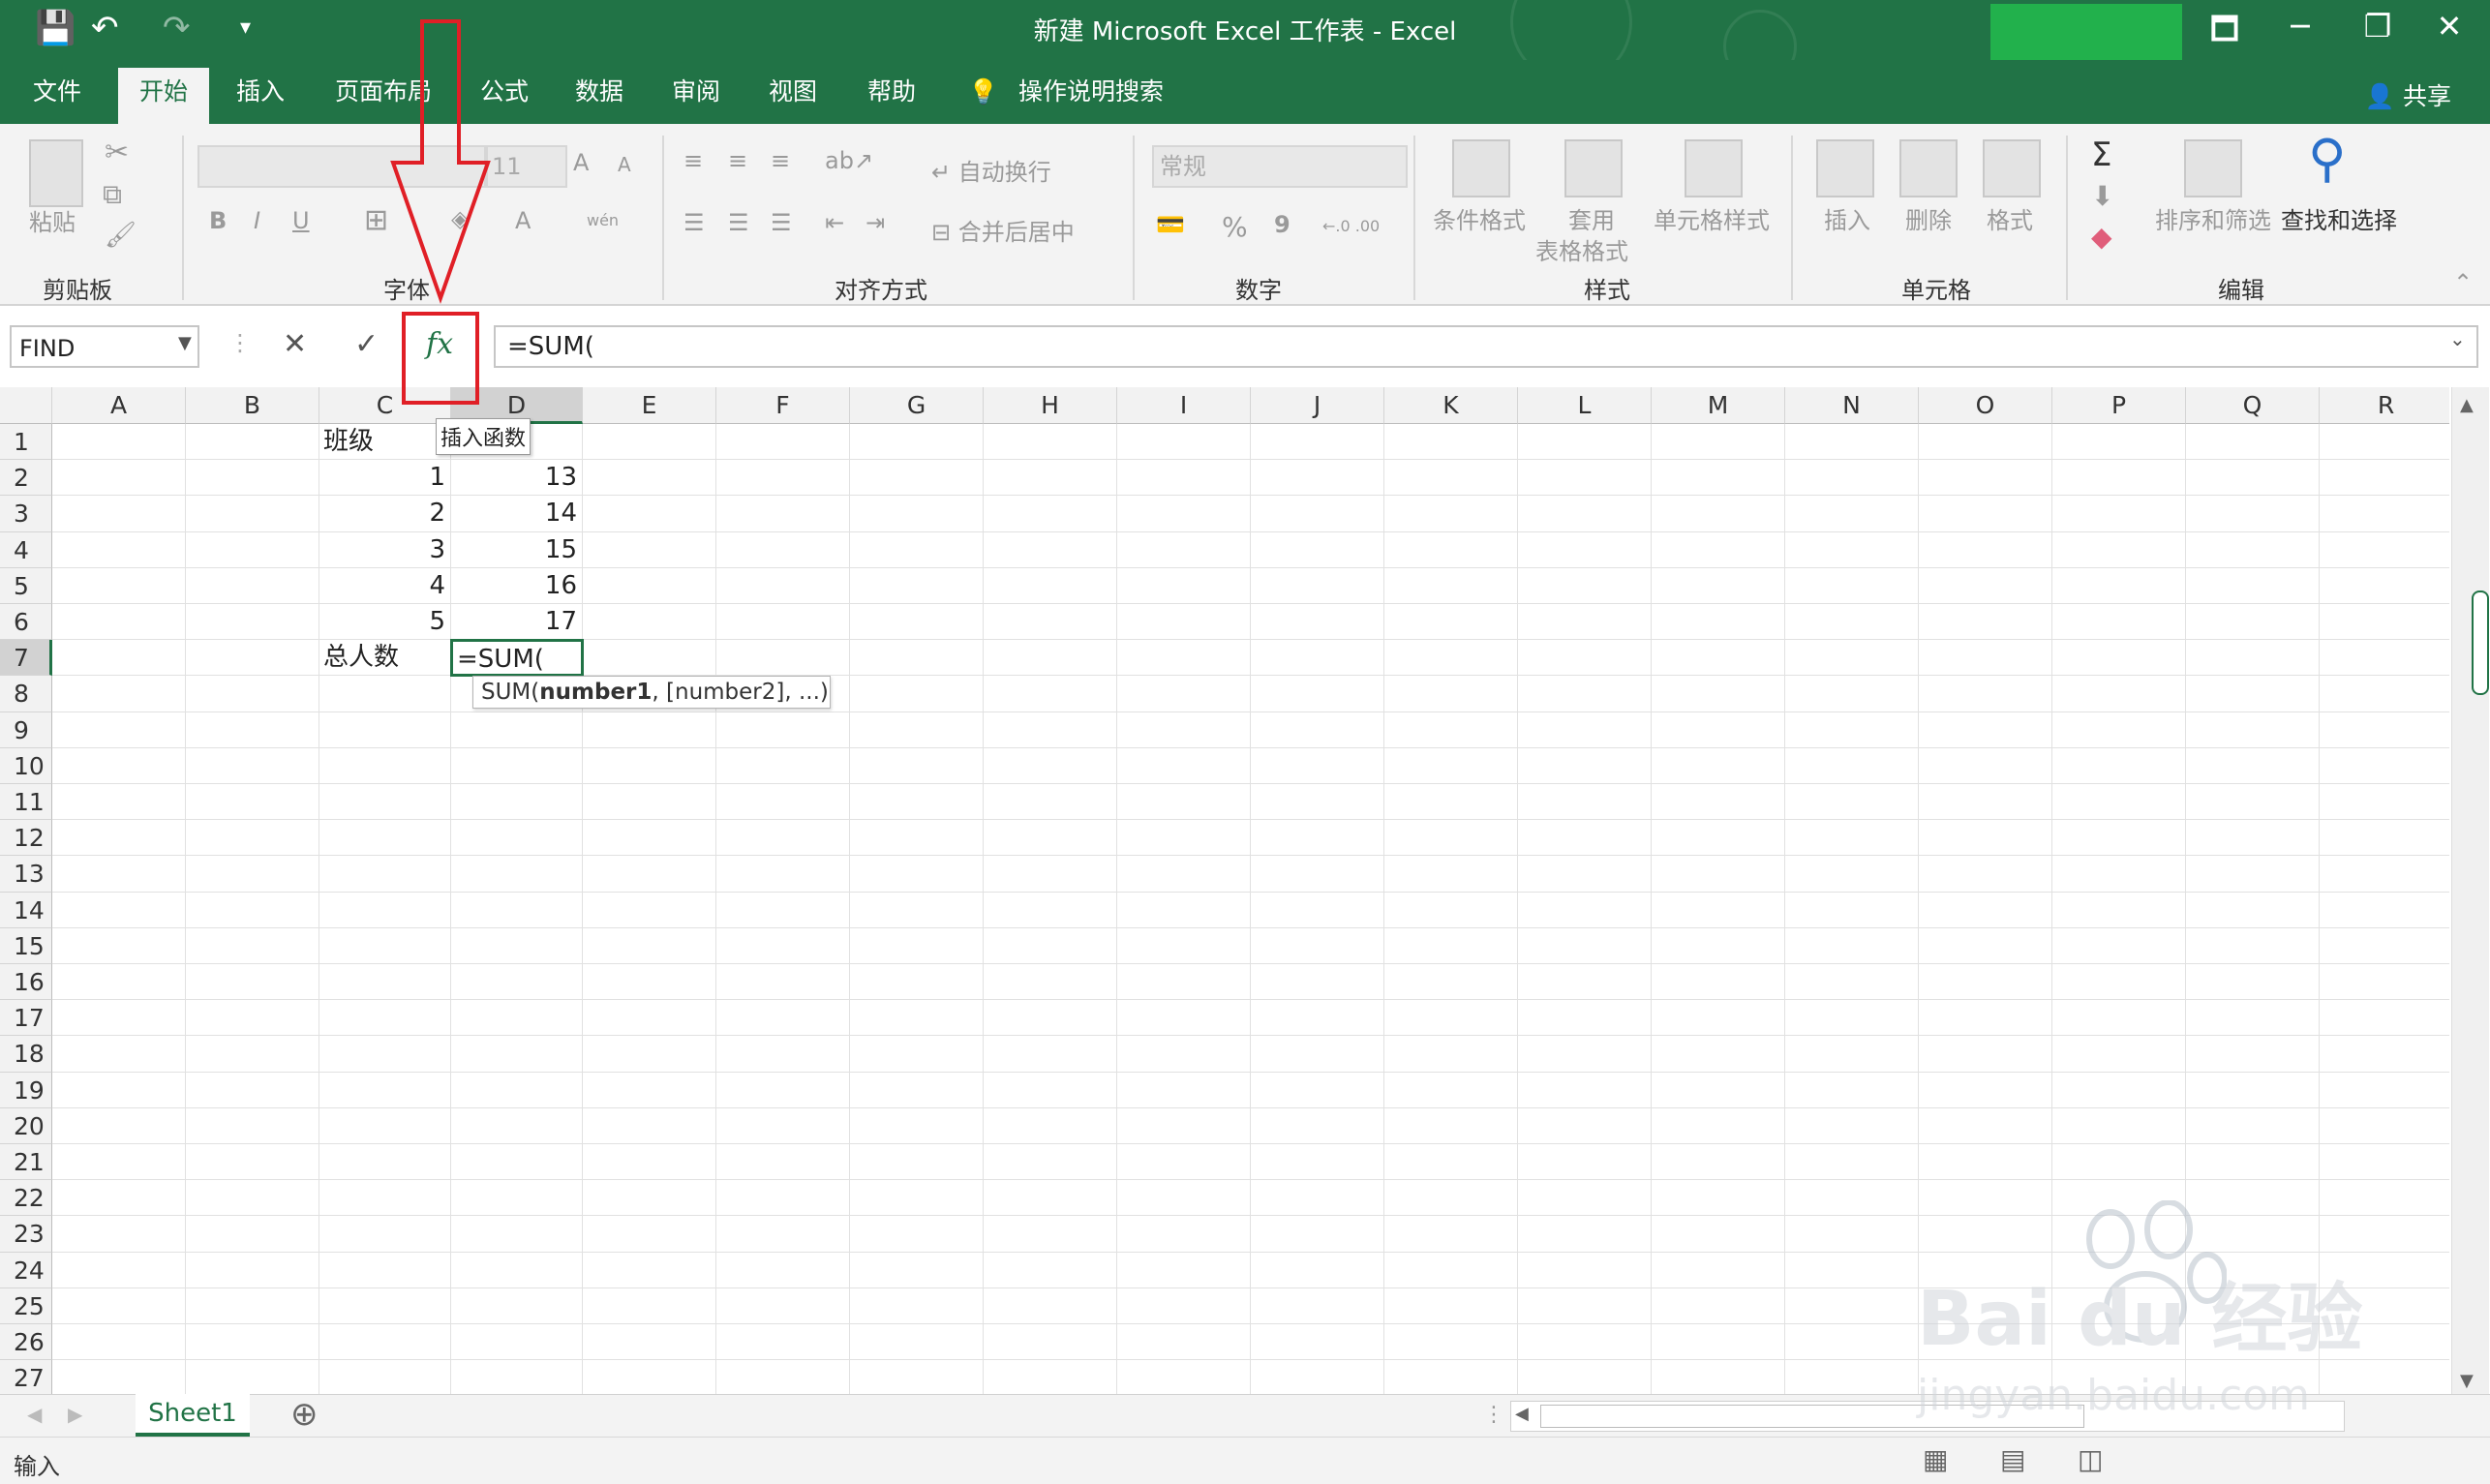  I want to click on column-header-n: N, so click(1852, 405).